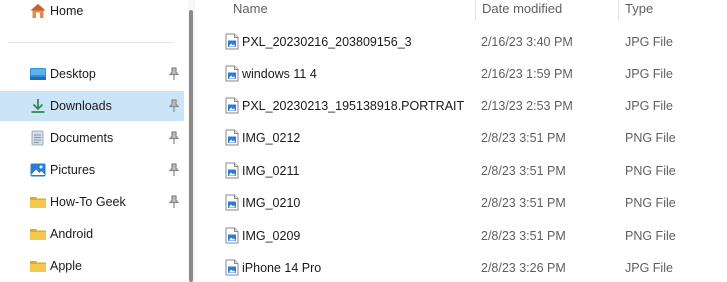 This screenshot has height=282, width=727. I want to click on nav-item-desktop: Desktop, so click(92, 74).